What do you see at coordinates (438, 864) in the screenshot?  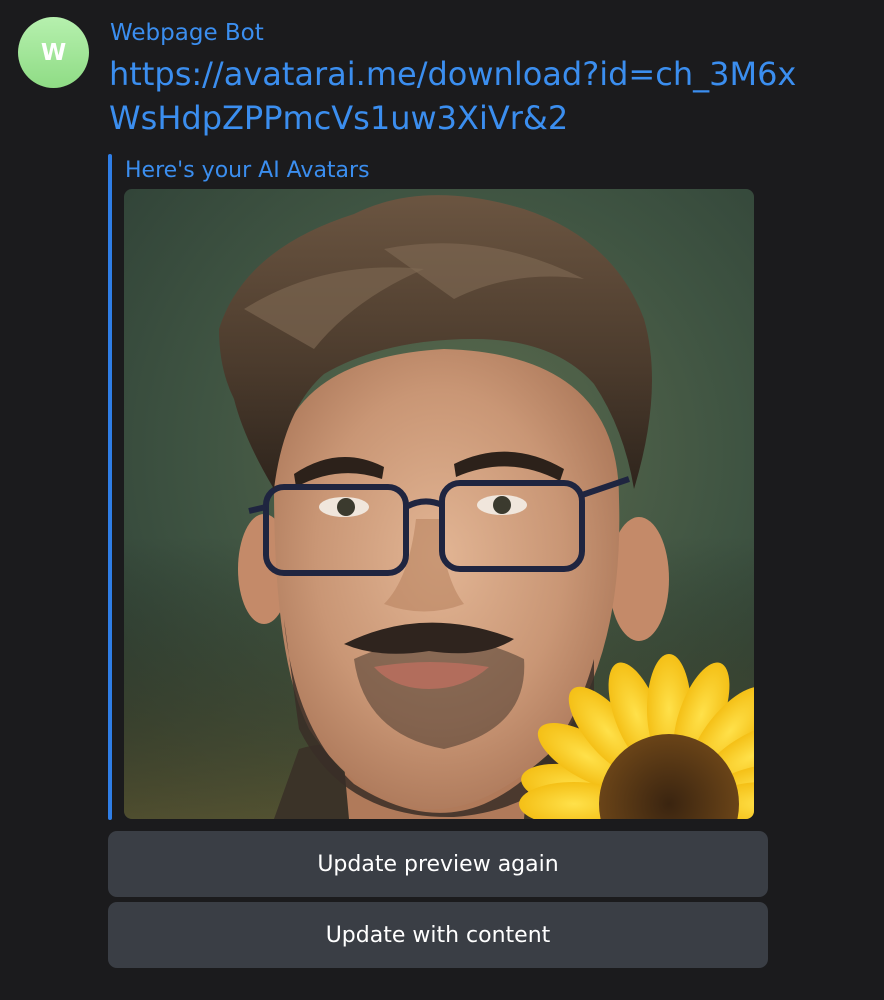 I see `update-preview-again-button: Update preview again` at bounding box center [438, 864].